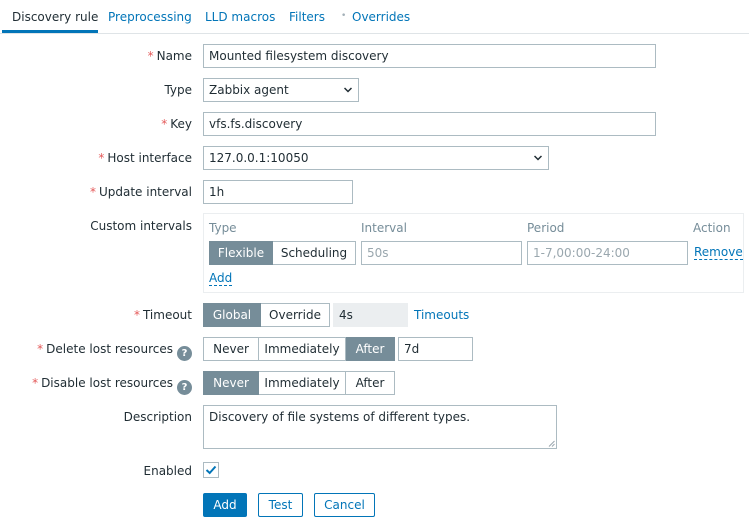 This screenshot has width=749, height=527. Describe the element at coordinates (221, 279) in the screenshot. I see `add-interval-link: Add` at that location.